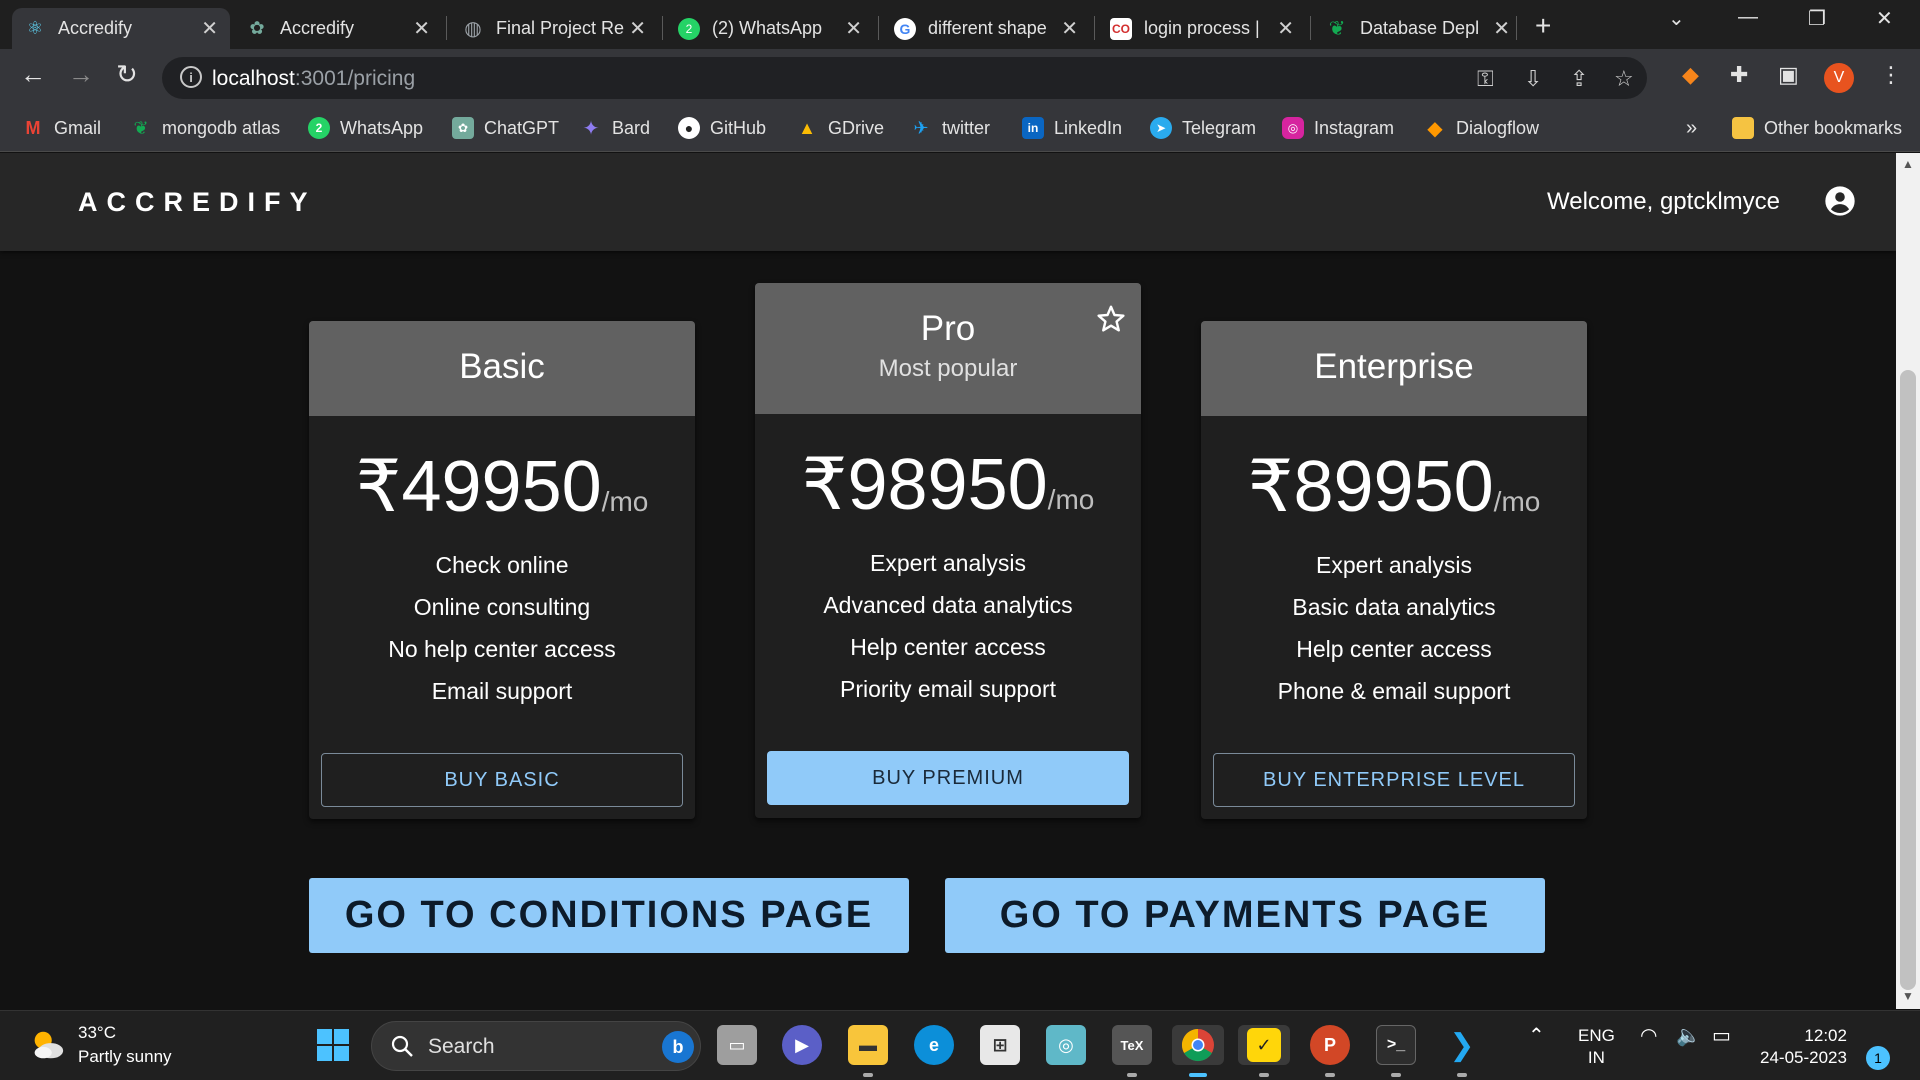 This screenshot has width=1920, height=1080. Describe the element at coordinates (1648, 1036) in the screenshot. I see `wifi-icon: ◠` at that location.